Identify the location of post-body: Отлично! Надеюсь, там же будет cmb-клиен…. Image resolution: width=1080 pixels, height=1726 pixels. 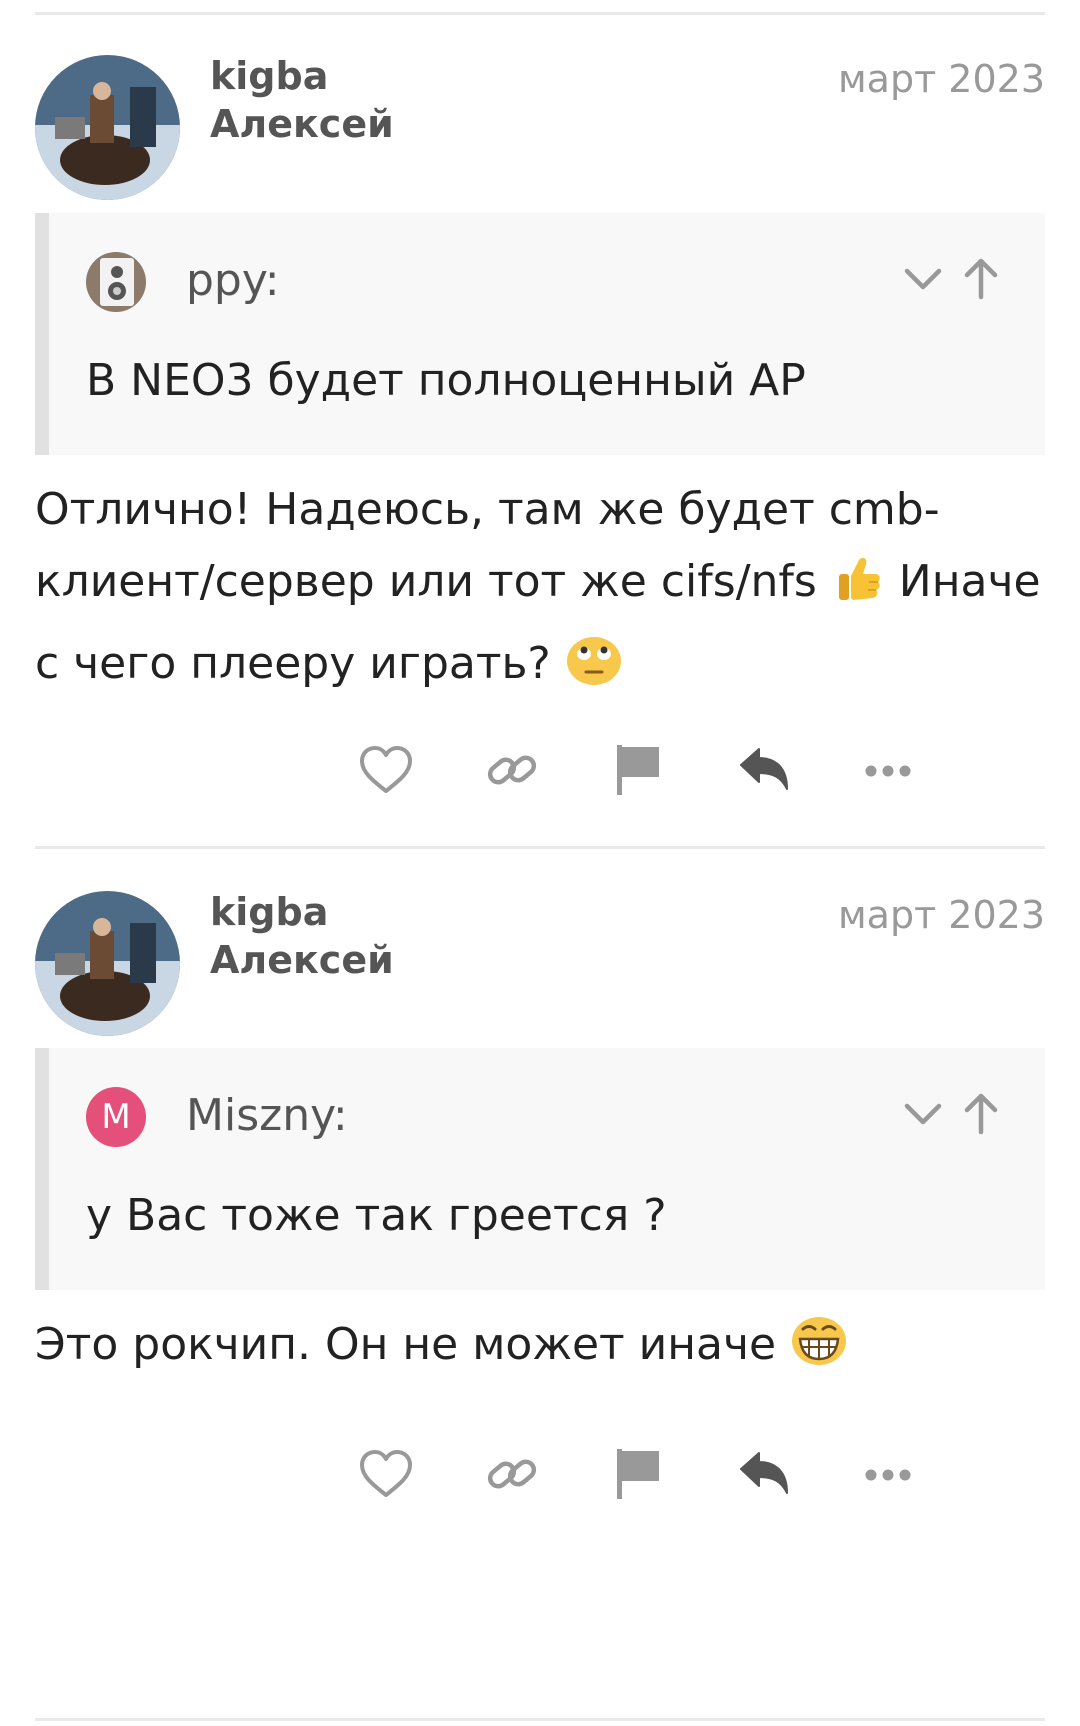
(542, 592).